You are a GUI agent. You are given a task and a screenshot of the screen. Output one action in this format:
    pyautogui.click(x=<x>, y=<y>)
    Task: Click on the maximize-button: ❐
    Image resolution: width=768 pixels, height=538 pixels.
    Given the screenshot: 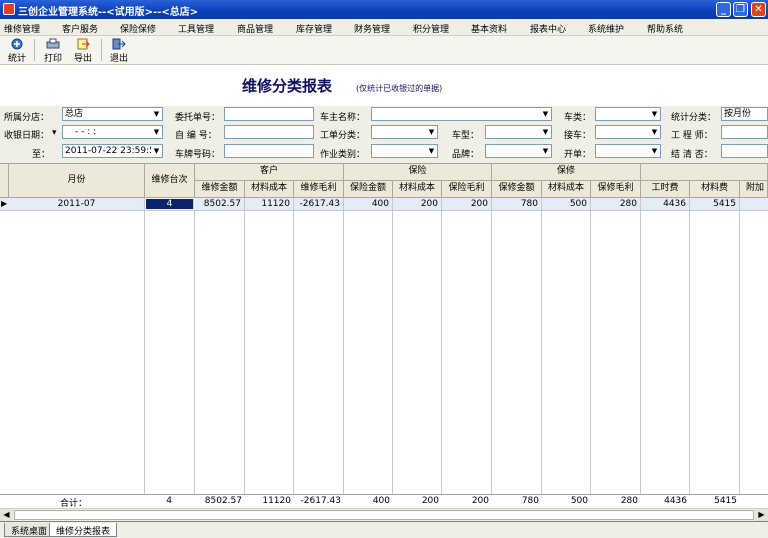 What is the action you would take?
    pyautogui.click(x=740, y=9)
    